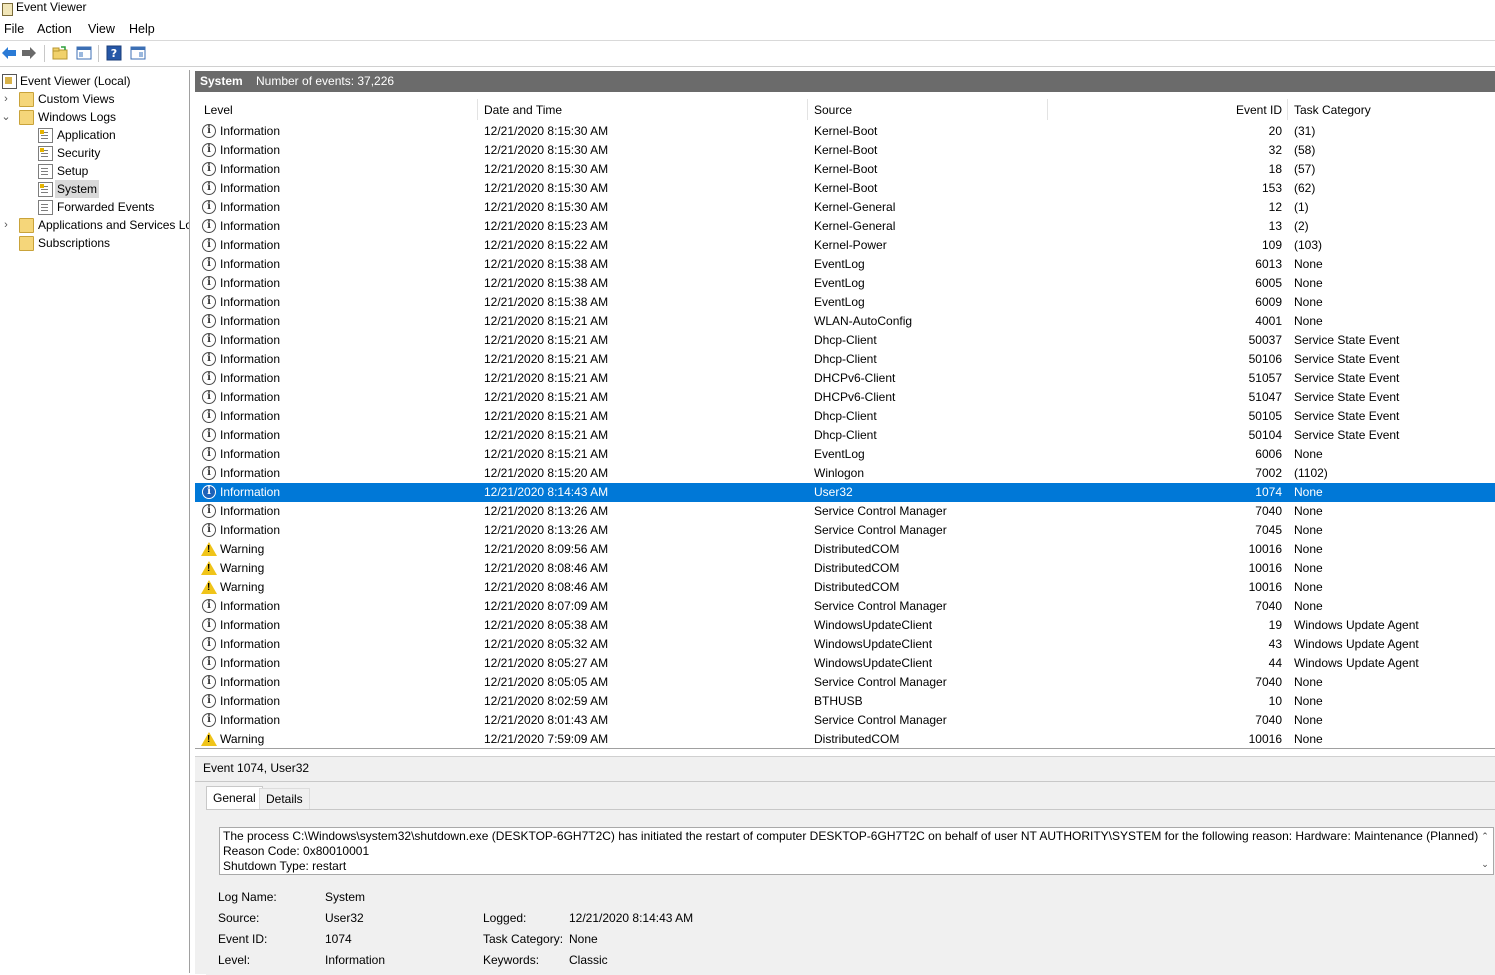 The image size is (1495, 975). What do you see at coordinates (142, 29) in the screenshot?
I see `menu-help: Help` at bounding box center [142, 29].